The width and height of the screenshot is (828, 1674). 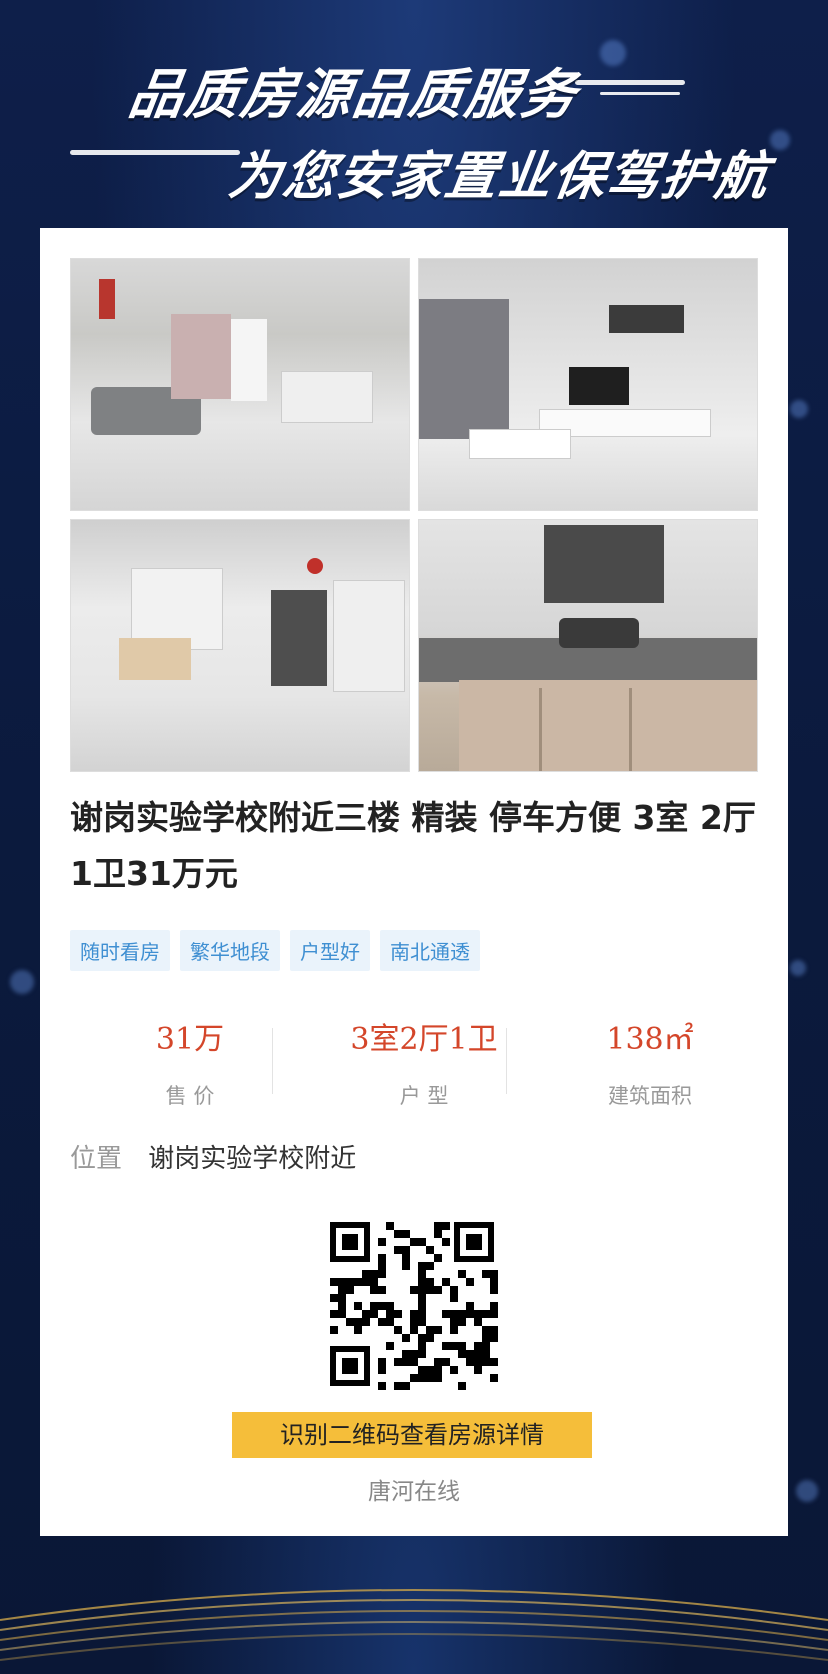 I want to click on layout-value: 3室2厅1卫, so click(x=424, y=1039).